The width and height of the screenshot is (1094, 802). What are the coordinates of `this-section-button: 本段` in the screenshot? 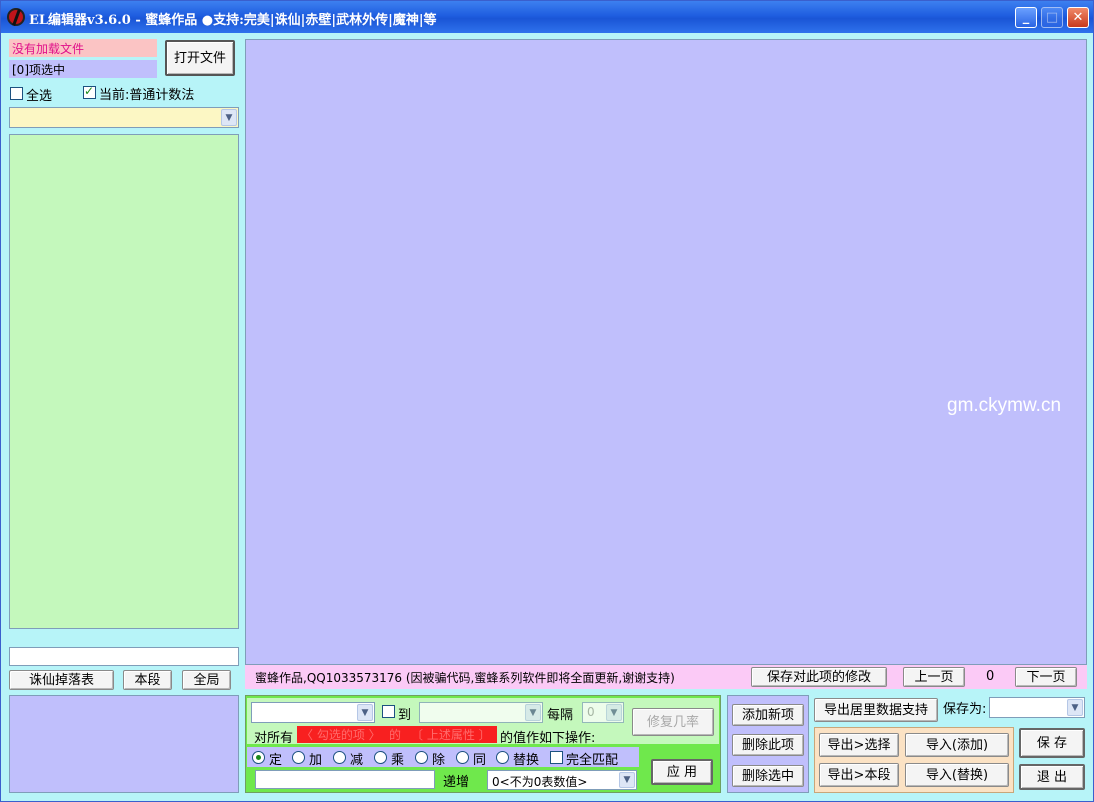 It's located at (147, 680).